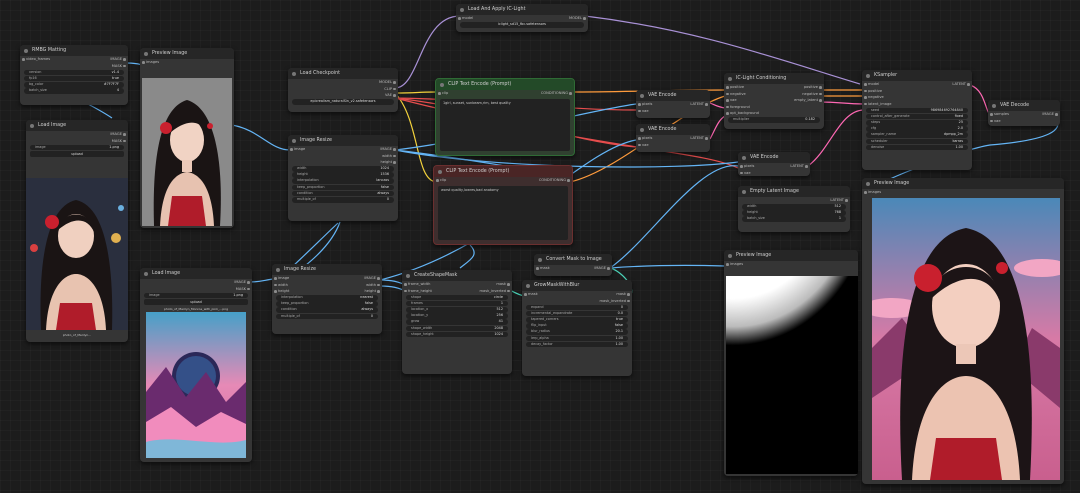 The height and width of the screenshot is (493, 1080). Describe the element at coordinates (503, 212) in the screenshot. I see `prompt-text-negative: worst quality,lowres,bad anatomy` at that location.